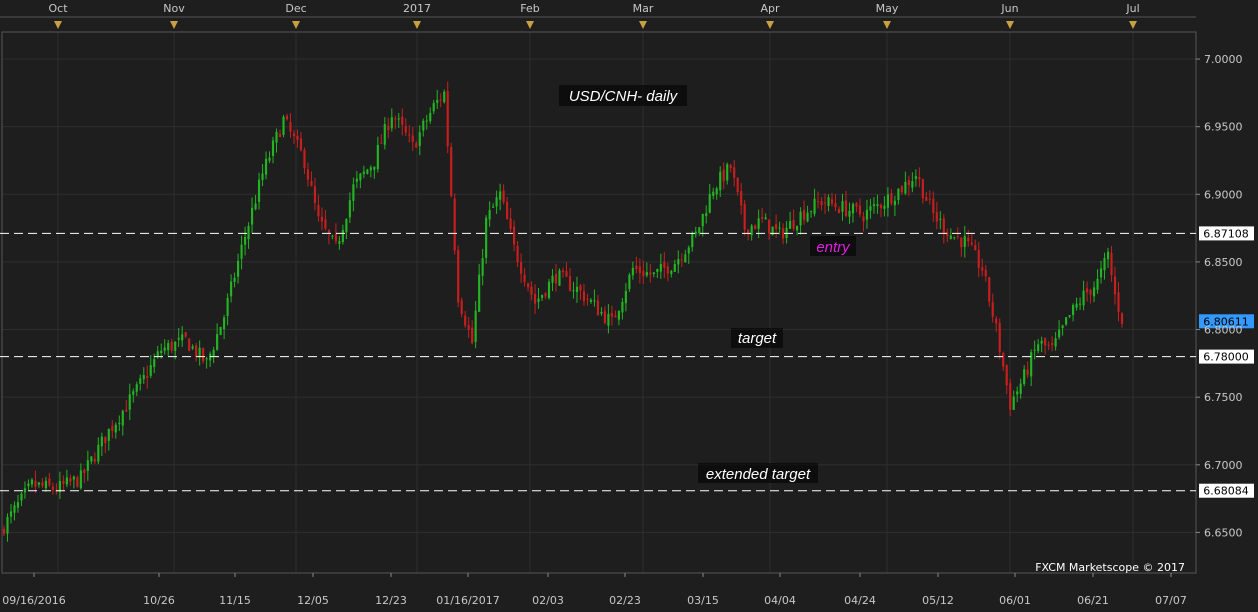 The height and width of the screenshot is (612, 1258). I want to click on price-tick-label: 6.7000, so click(1223, 465).